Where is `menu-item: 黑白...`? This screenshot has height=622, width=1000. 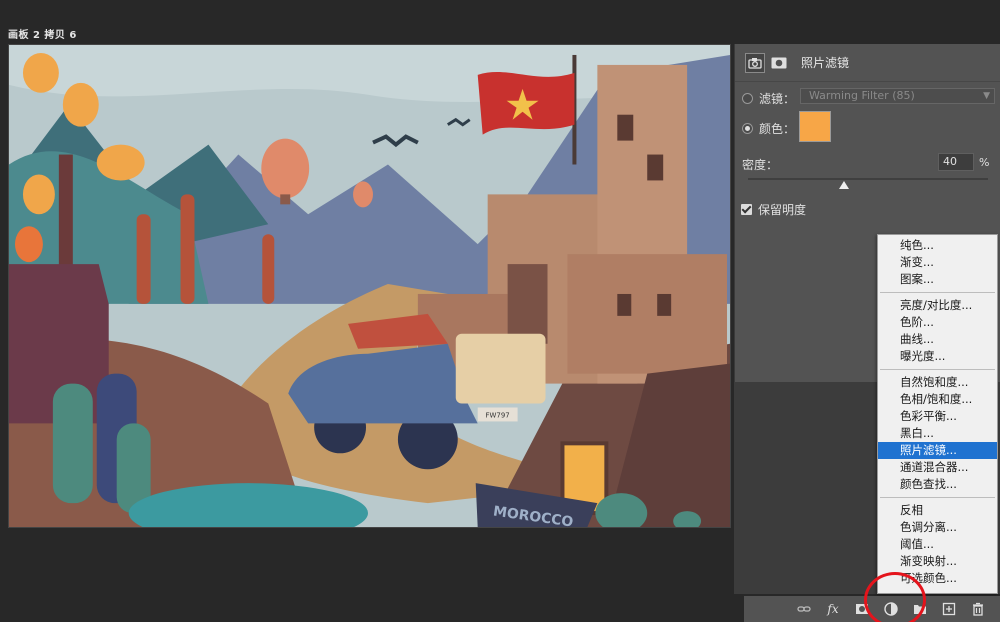 menu-item: 黑白... is located at coordinates (937, 433).